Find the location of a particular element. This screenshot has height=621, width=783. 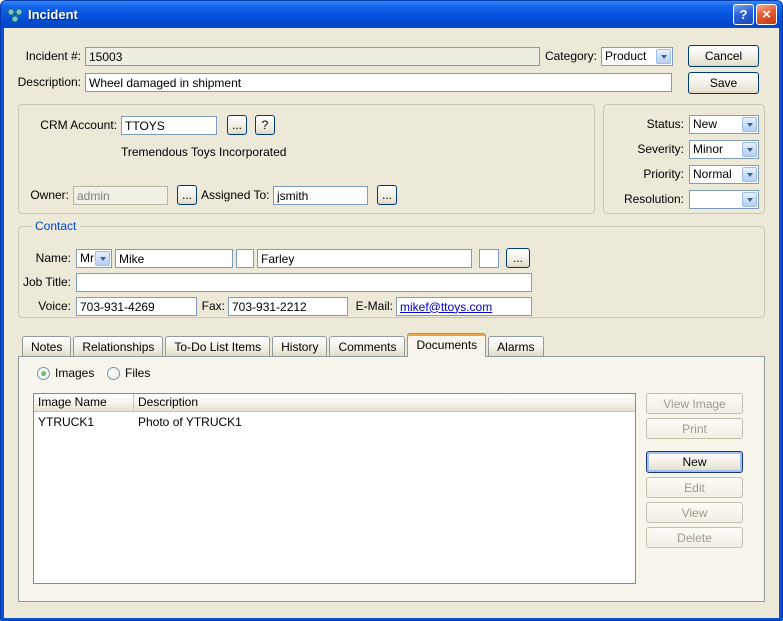

close-icon: × is located at coordinates (766, 14).